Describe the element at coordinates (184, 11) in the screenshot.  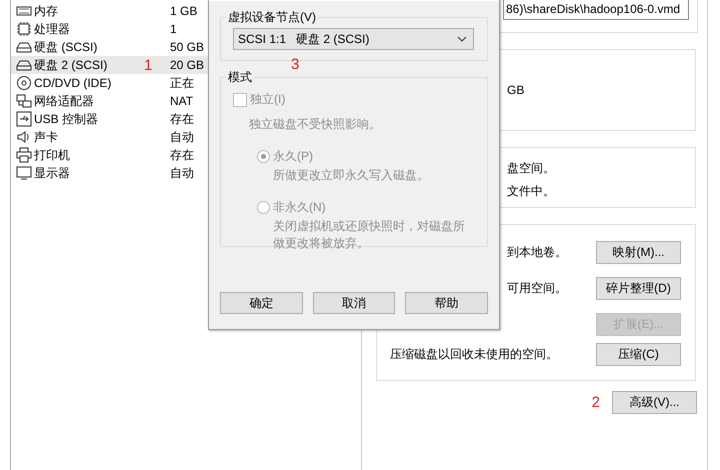
I see `device-summary: 1 GB` at that location.